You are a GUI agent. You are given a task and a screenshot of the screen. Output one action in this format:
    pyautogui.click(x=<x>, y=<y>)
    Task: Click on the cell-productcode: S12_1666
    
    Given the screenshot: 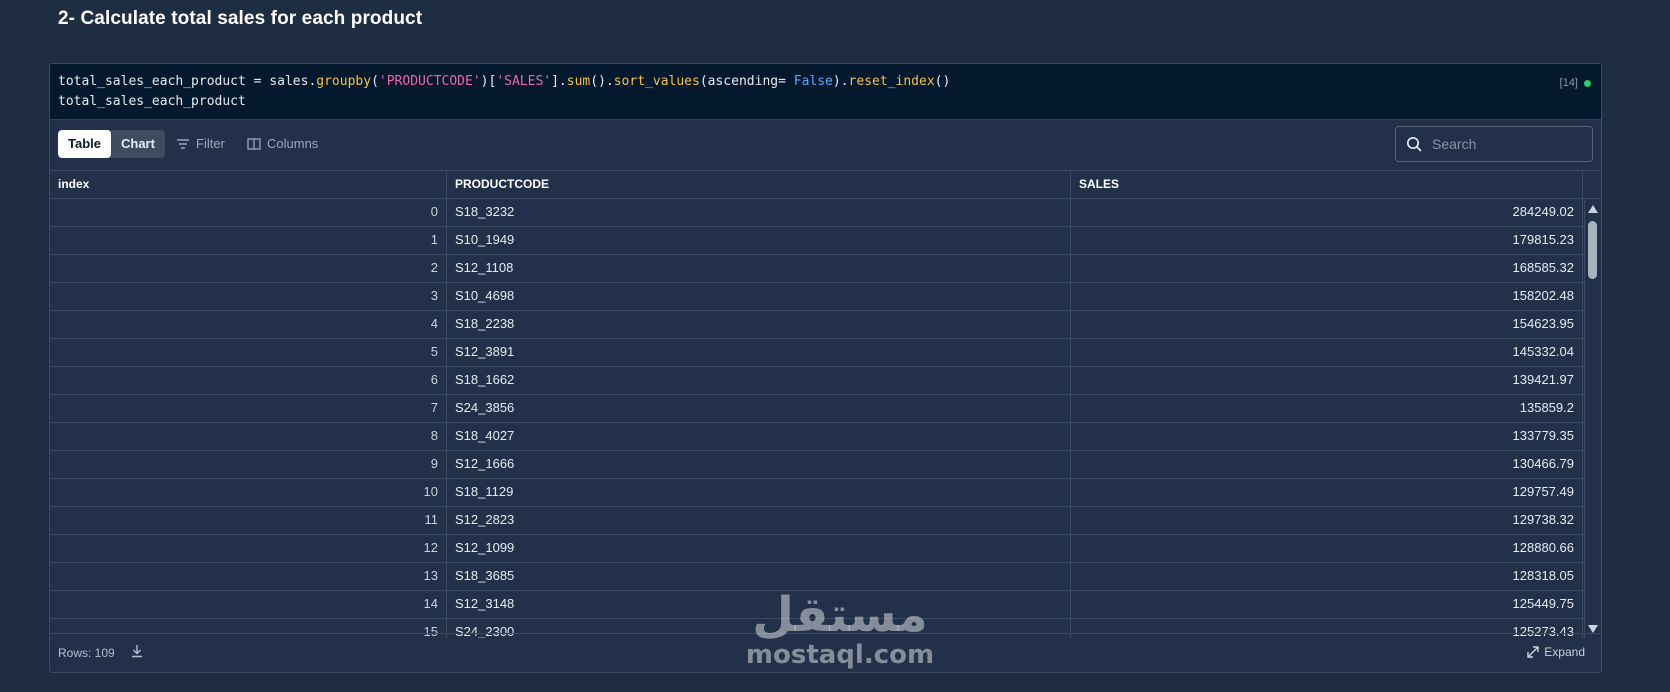 What is the action you would take?
    pyautogui.click(x=759, y=464)
    